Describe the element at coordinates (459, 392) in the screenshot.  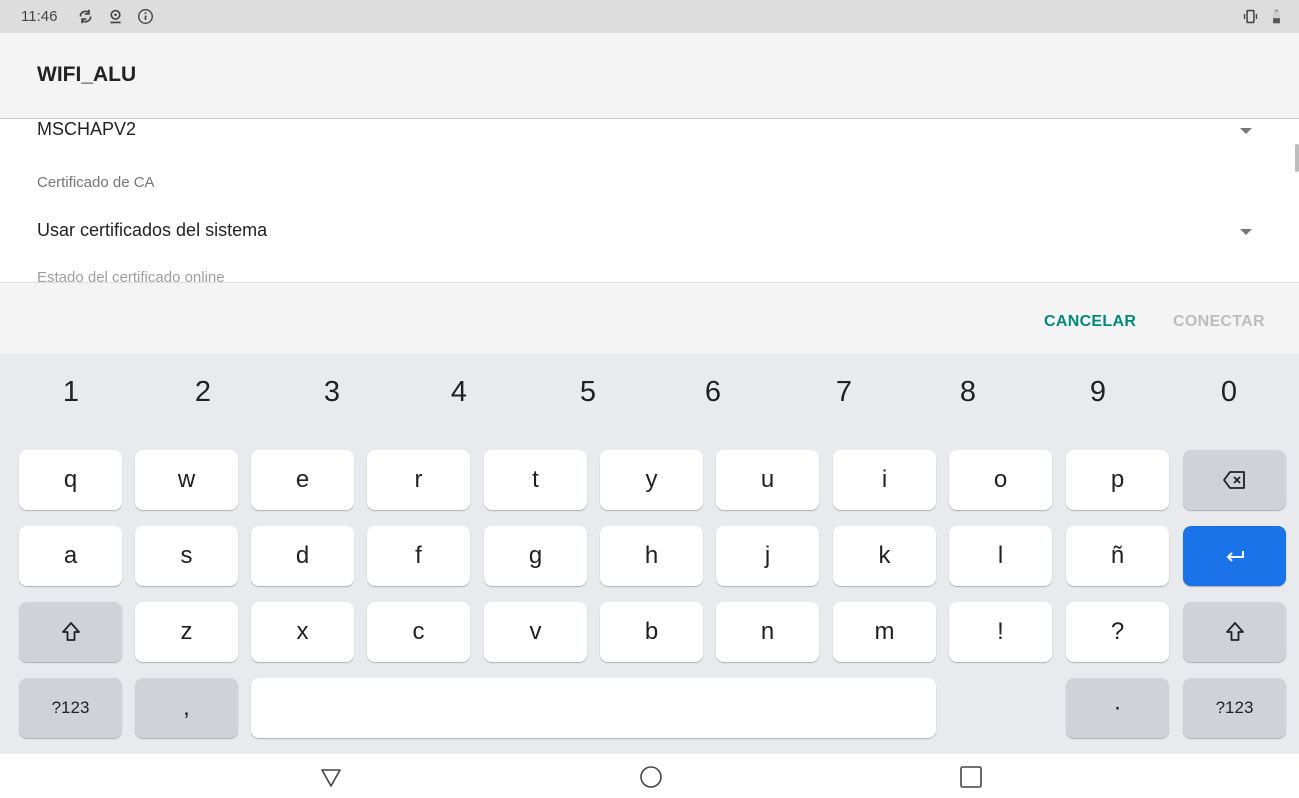
I see `key-4: 4` at that location.